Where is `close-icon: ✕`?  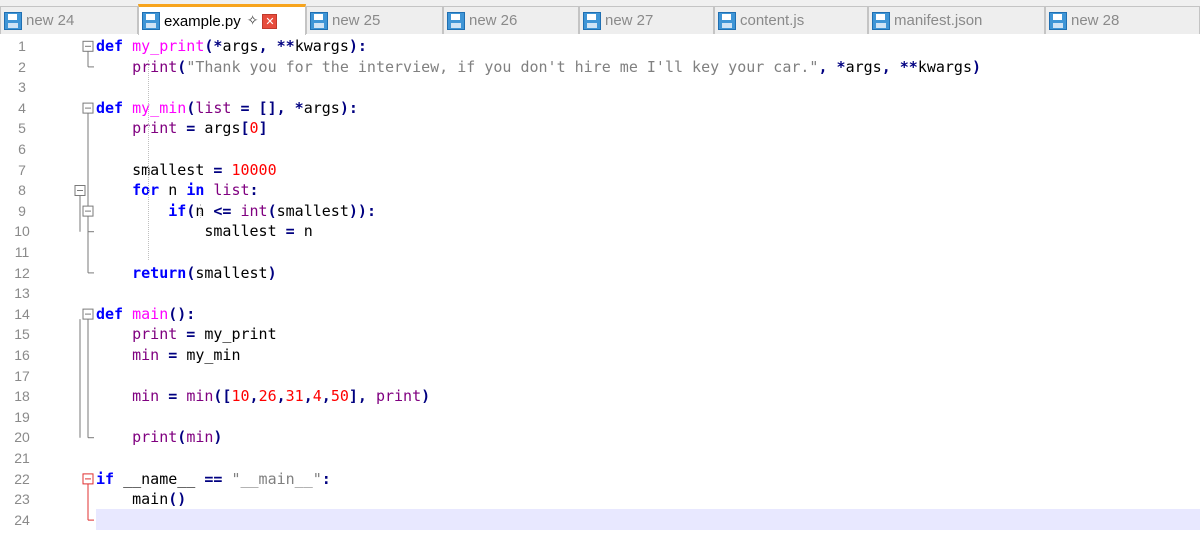 close-icon: ✕ is located at coordinates (270, 21).